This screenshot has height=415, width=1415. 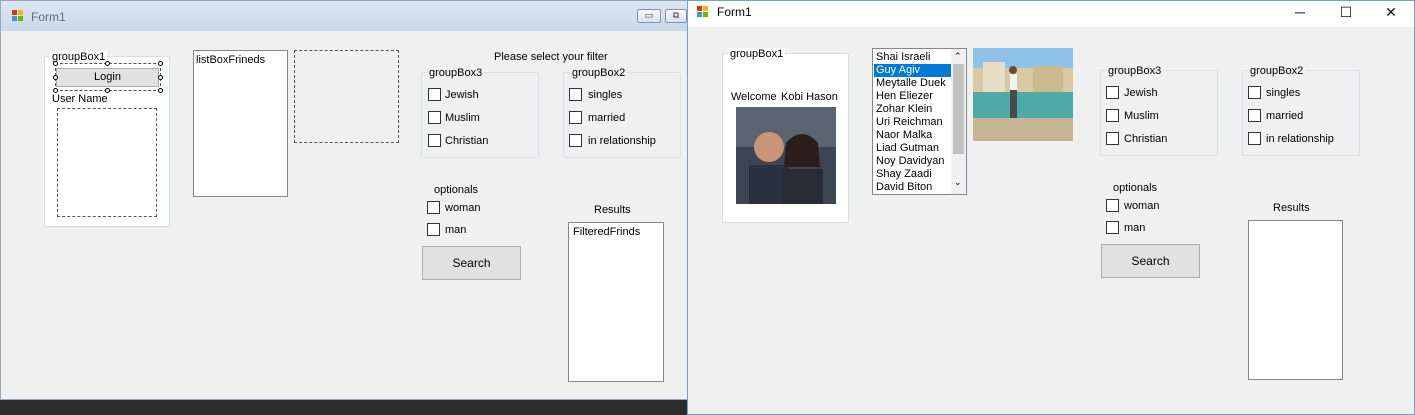 I want to click on friend-list-item: Liad Gutman, so click(x=912, y=148).